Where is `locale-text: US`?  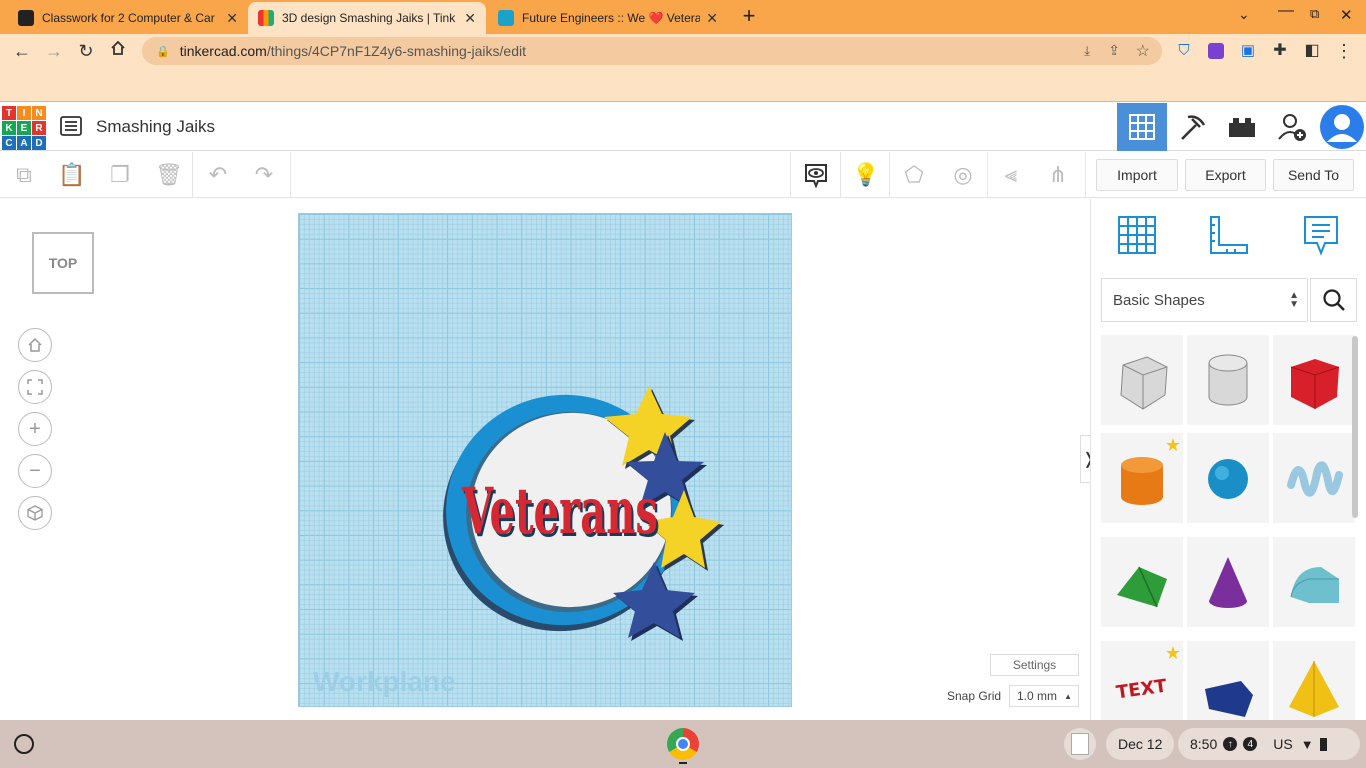
locale-text: US is located at coordinates (1283, 744).